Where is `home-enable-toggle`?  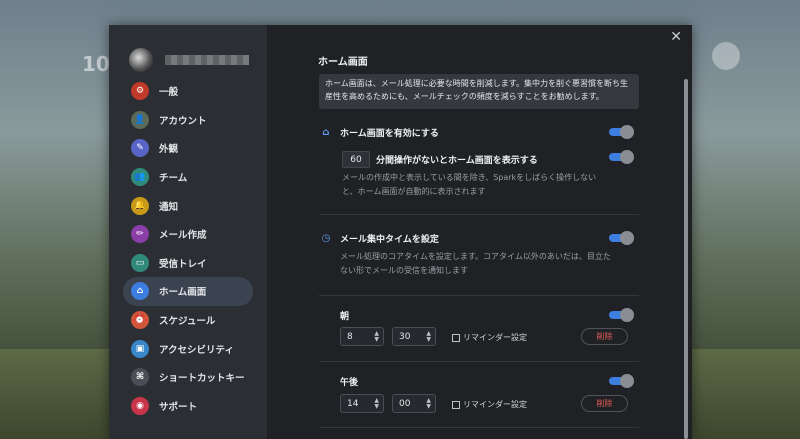
home-enable-toggle is located at coordinates (621, 132).